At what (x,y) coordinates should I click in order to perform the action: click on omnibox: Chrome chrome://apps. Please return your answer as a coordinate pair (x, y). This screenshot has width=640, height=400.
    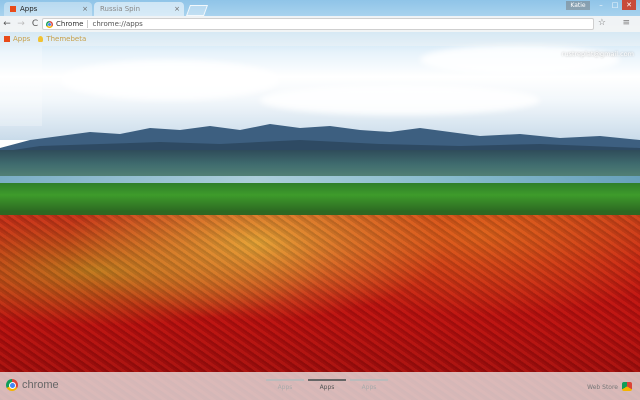
    Looking at the image, I should click on (318, 24).